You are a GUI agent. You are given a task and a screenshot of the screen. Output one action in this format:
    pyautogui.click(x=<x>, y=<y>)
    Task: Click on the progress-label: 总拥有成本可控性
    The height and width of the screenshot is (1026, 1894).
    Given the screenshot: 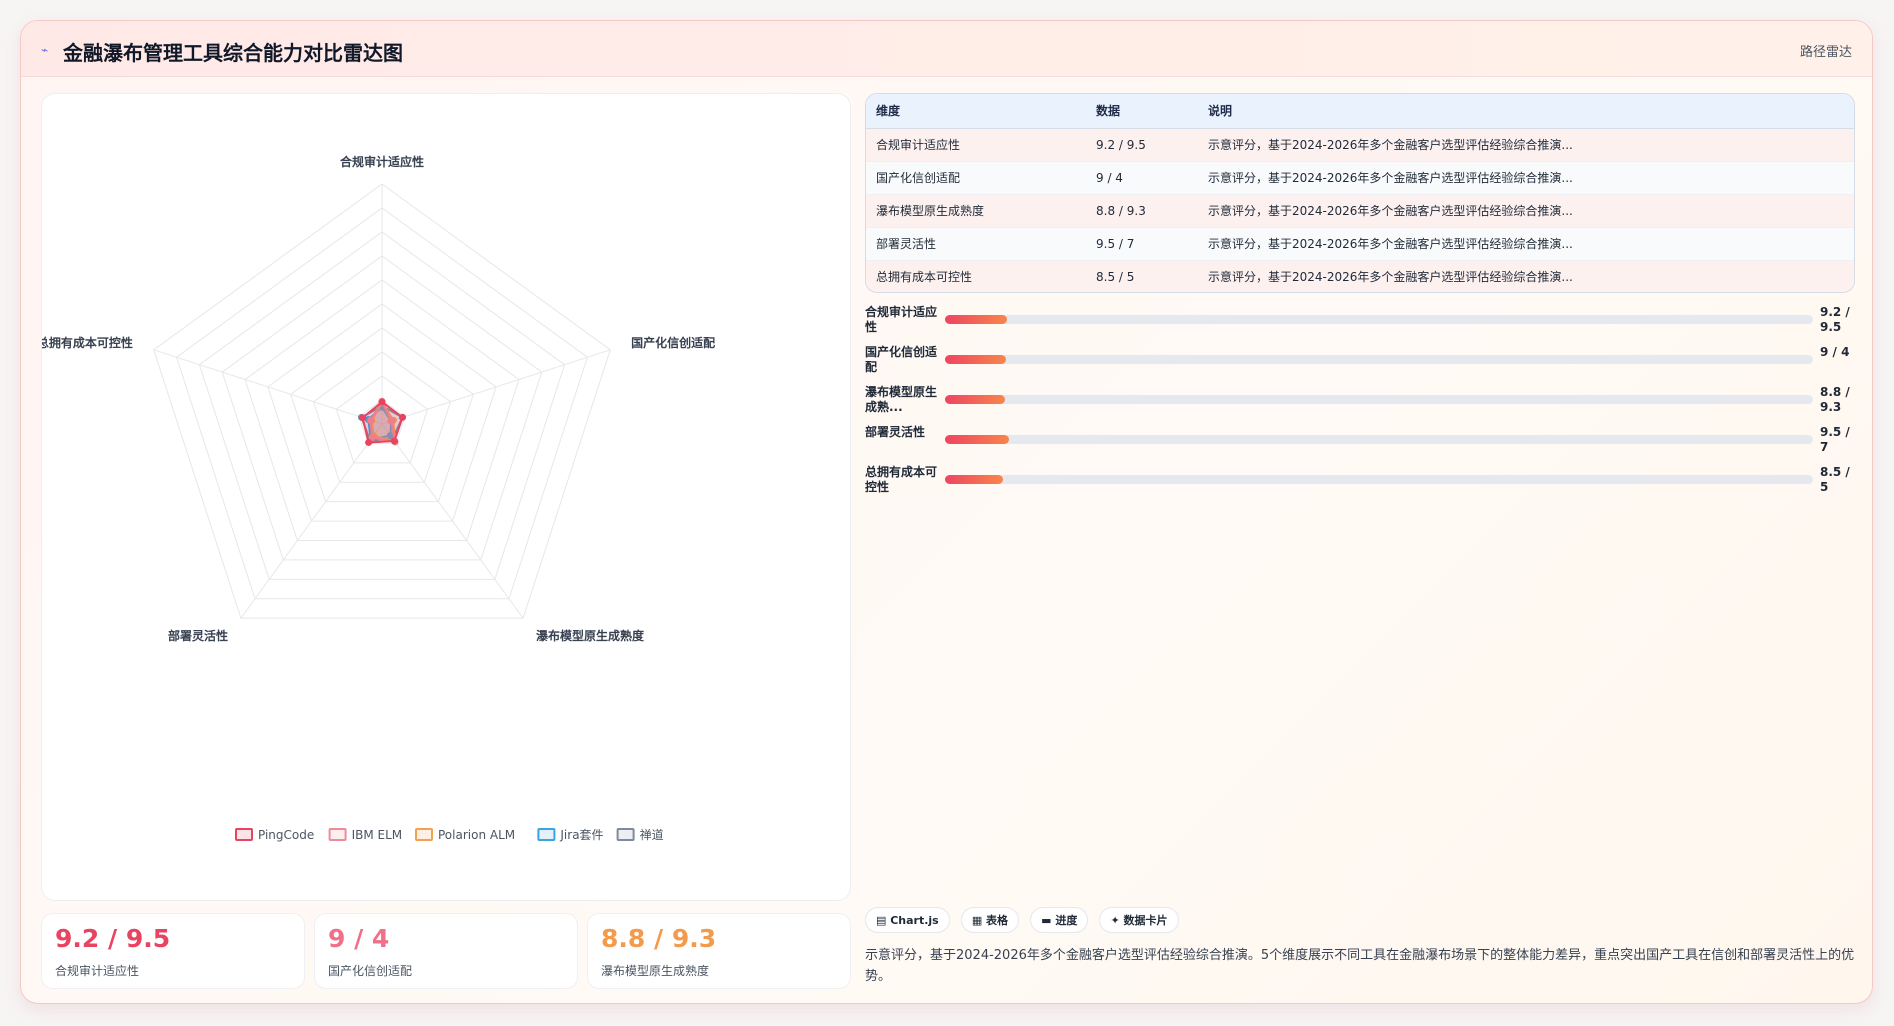 What is the action you would take?
    pyautogui.click(x=901, y=479)
    